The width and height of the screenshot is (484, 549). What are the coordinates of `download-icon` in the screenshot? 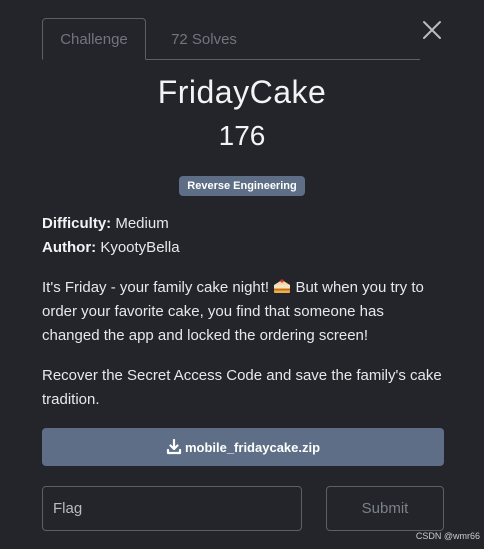 It's located at (174, 447).